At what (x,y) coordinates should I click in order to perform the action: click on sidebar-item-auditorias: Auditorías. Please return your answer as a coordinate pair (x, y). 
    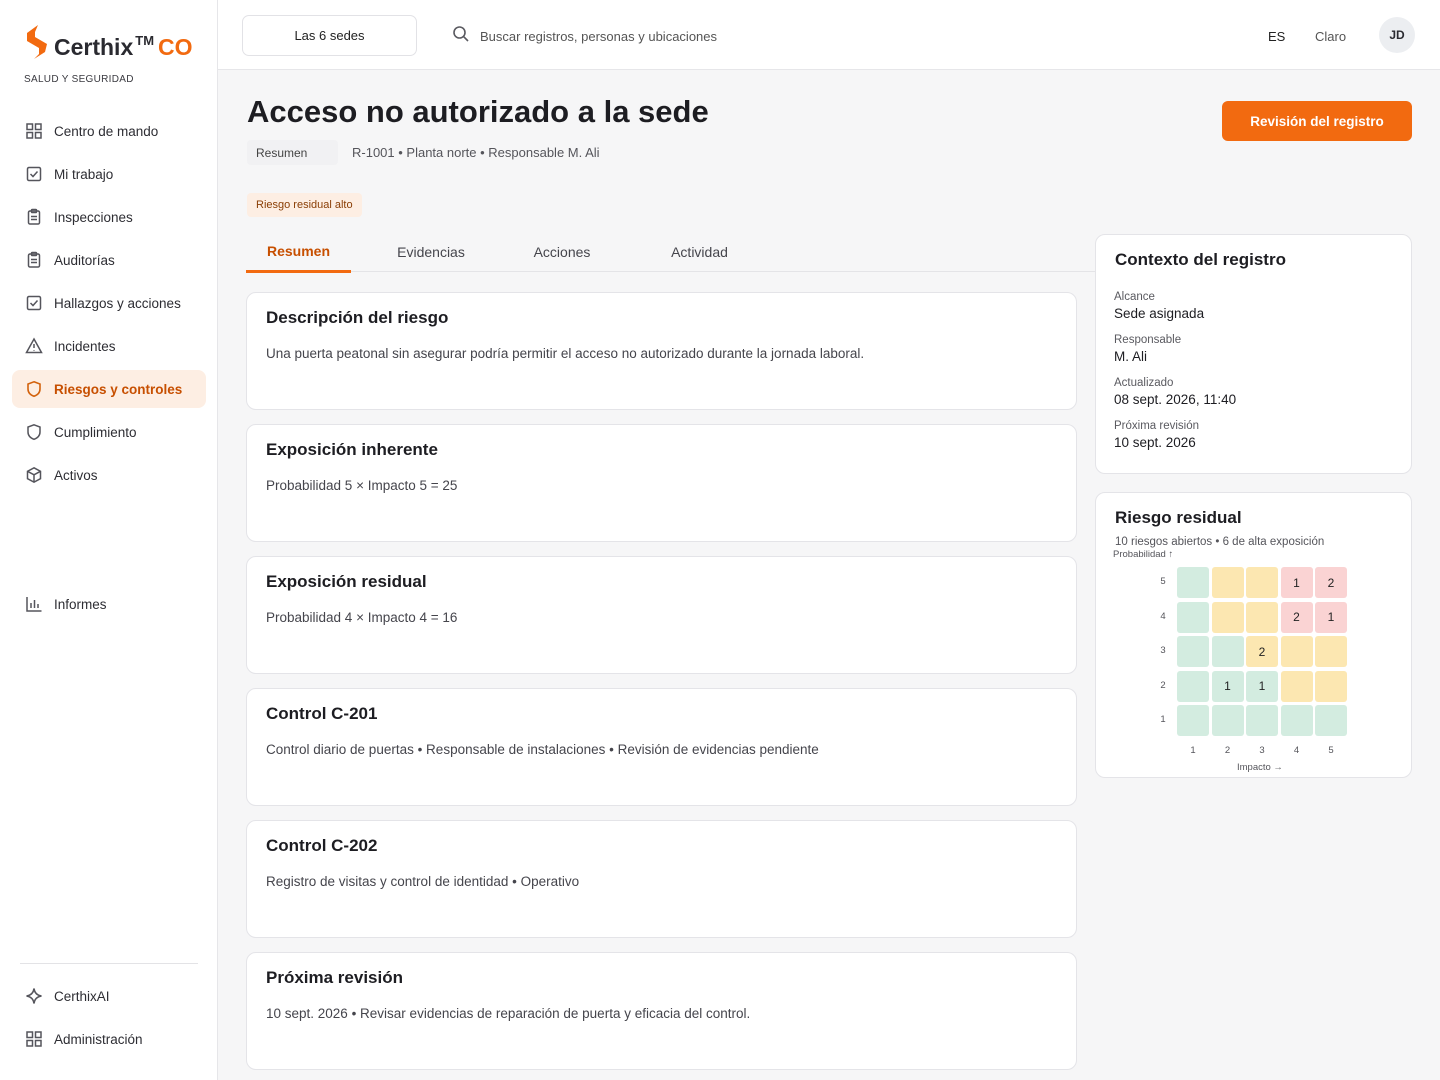
    Looking at the image, I should click on (109, 260).